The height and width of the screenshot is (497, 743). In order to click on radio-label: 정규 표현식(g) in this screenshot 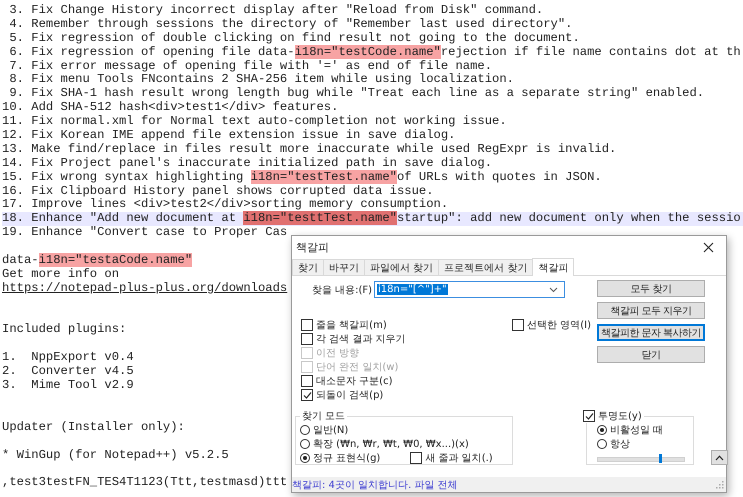, I will do `click(346, 458)`.